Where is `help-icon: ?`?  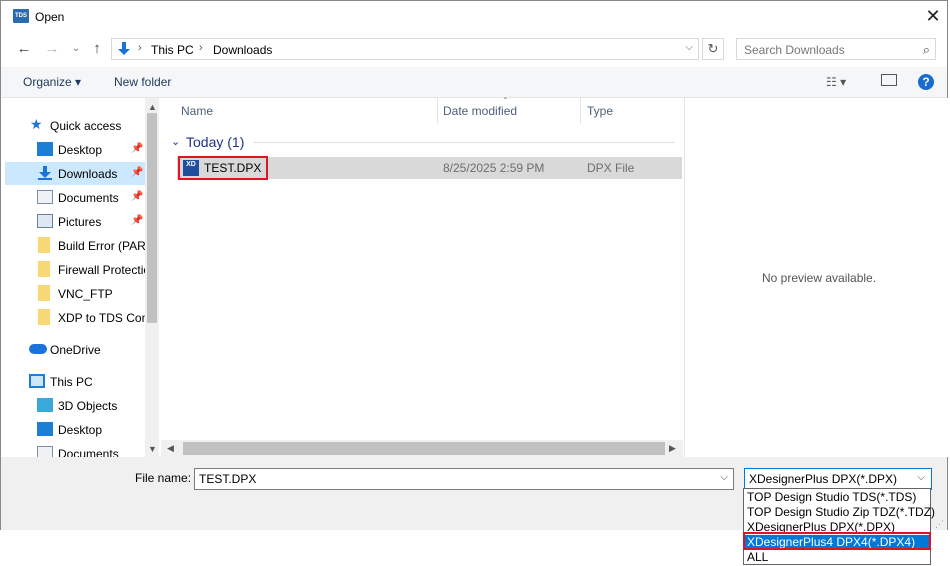 help-icon: ? is located at coordinates (926, 82).